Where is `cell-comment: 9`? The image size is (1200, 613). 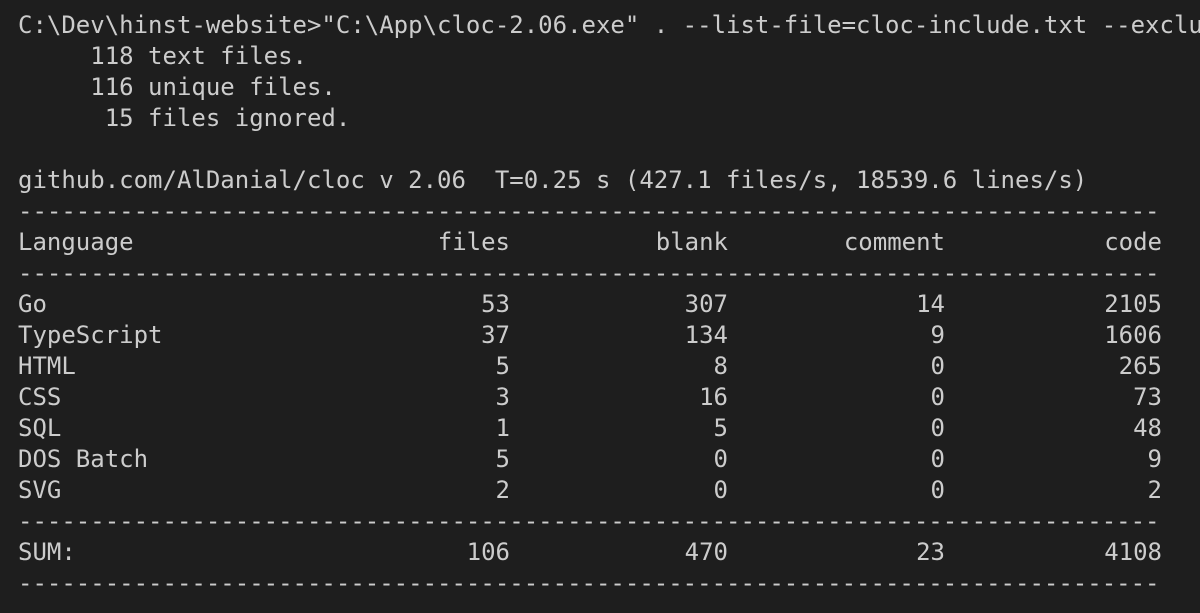
cell-comment: 9 is located at coordinates (937, 335).